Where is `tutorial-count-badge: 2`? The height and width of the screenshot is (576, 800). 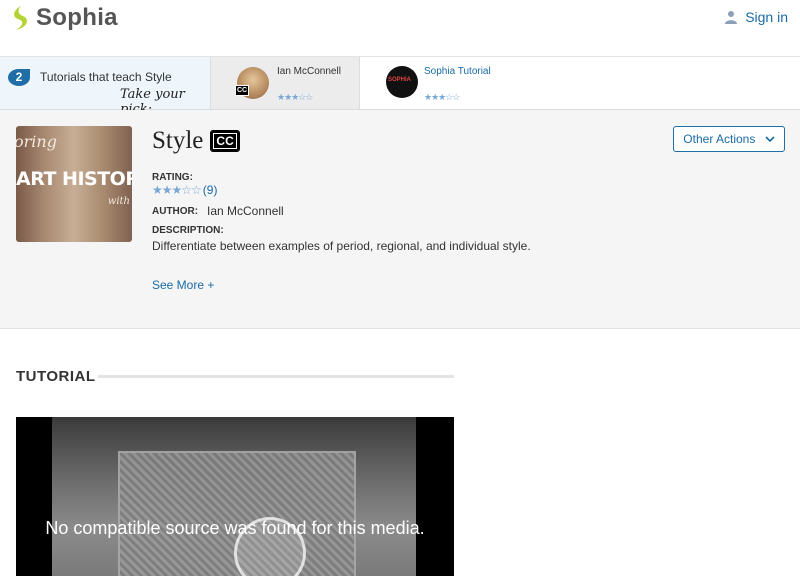
tutorial-count-badge: 2 is located at coordinates (19, 77).